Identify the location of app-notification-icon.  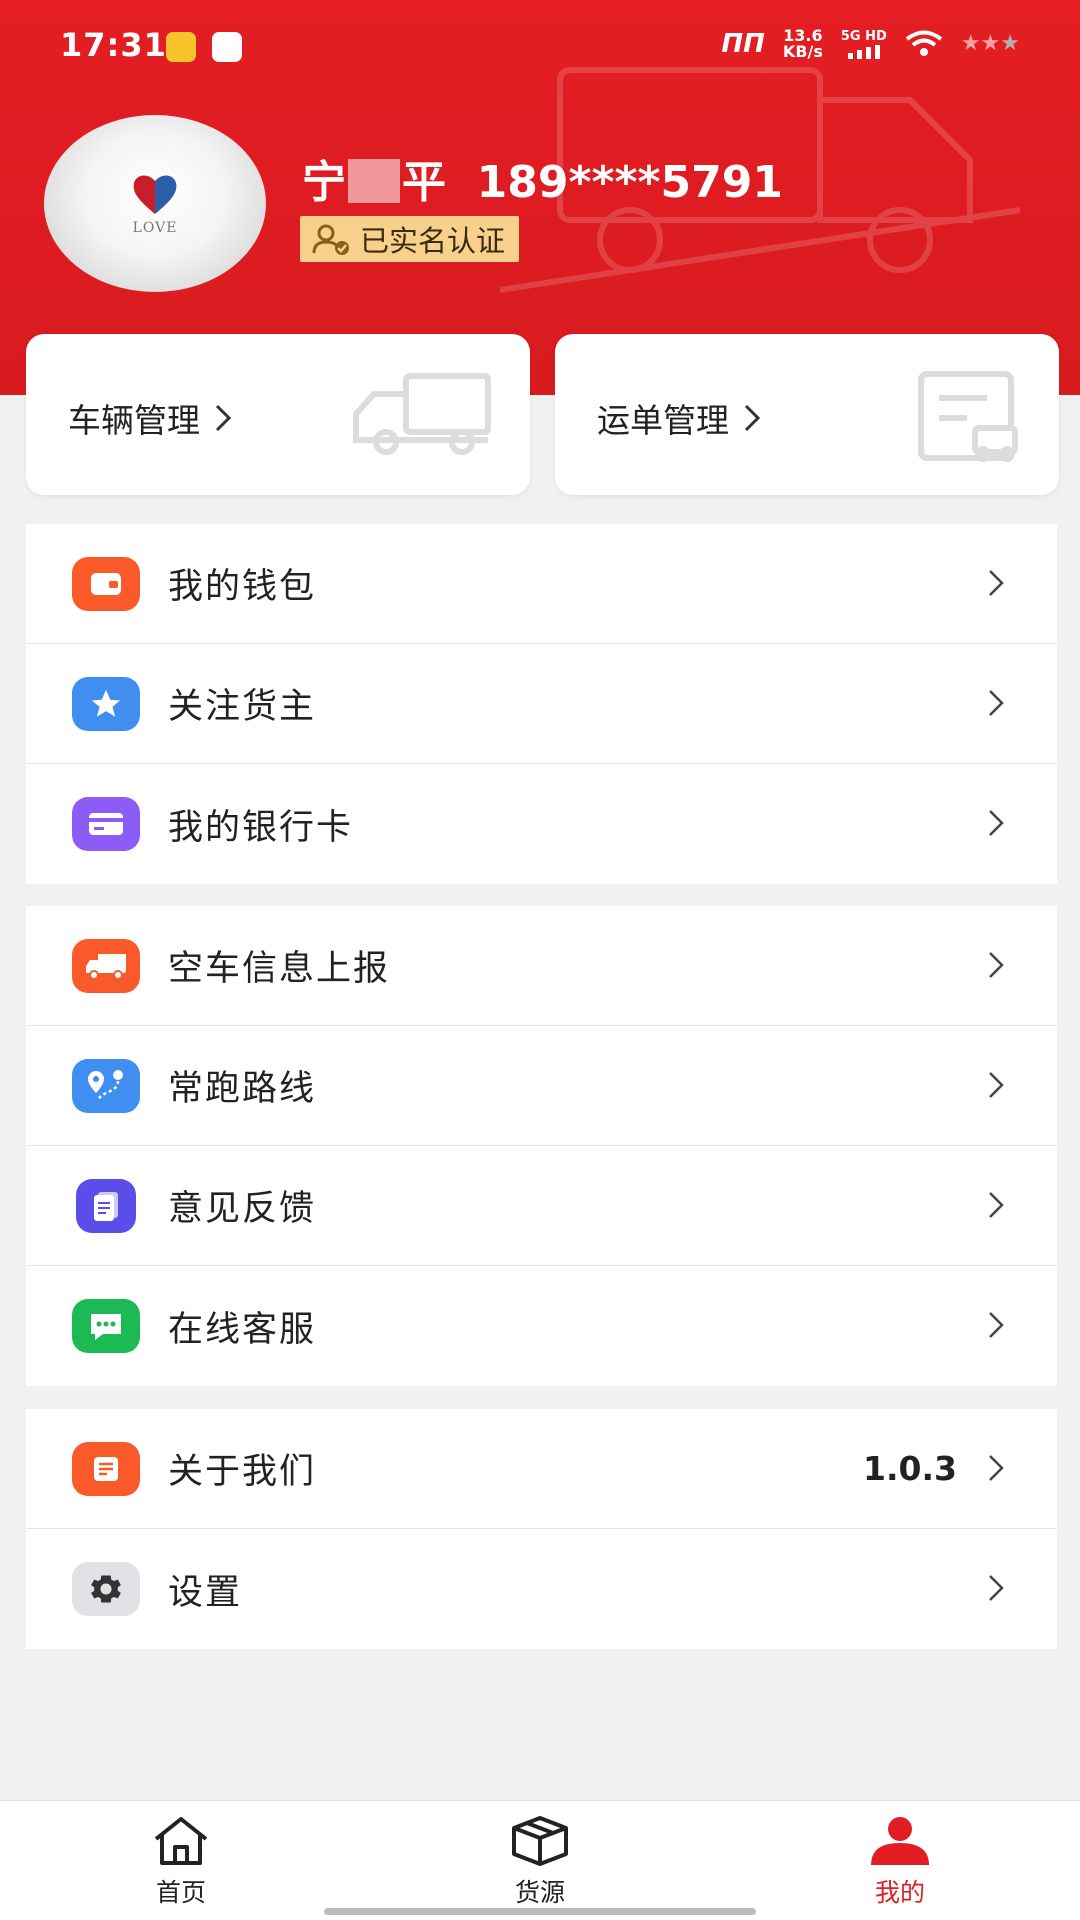
(181, 47).